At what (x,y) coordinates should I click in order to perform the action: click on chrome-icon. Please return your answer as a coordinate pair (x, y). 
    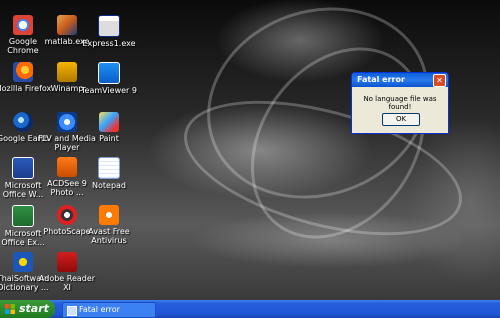
    Looking at the image, I should click on (23, 25).